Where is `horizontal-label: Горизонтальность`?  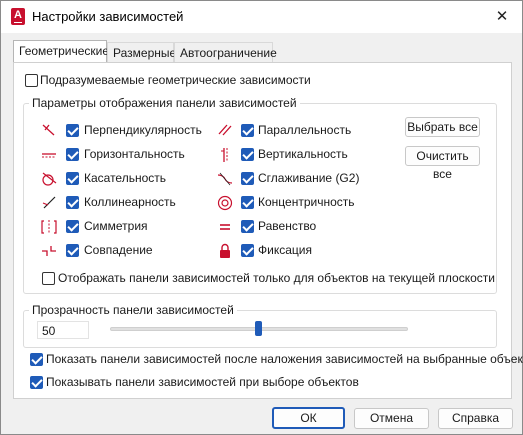
horizontal-label: Горизонтальность is located at coordinates (134, 154).